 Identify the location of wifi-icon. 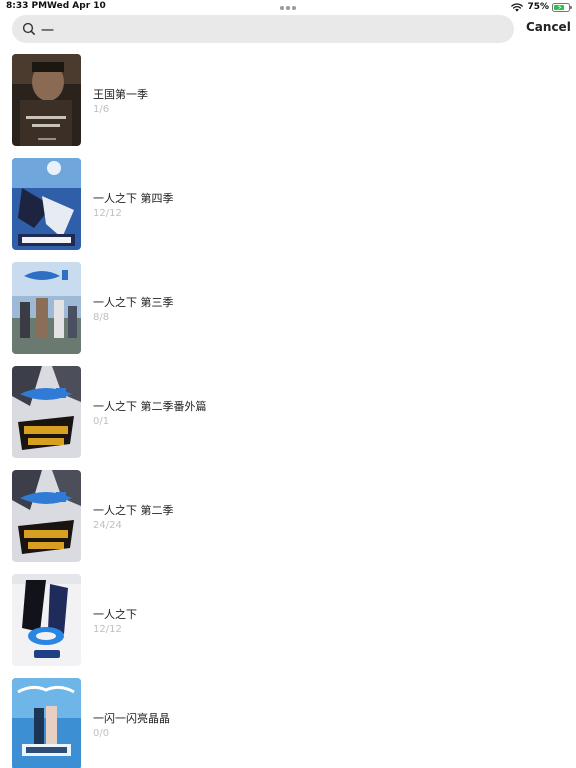
(517, 7).